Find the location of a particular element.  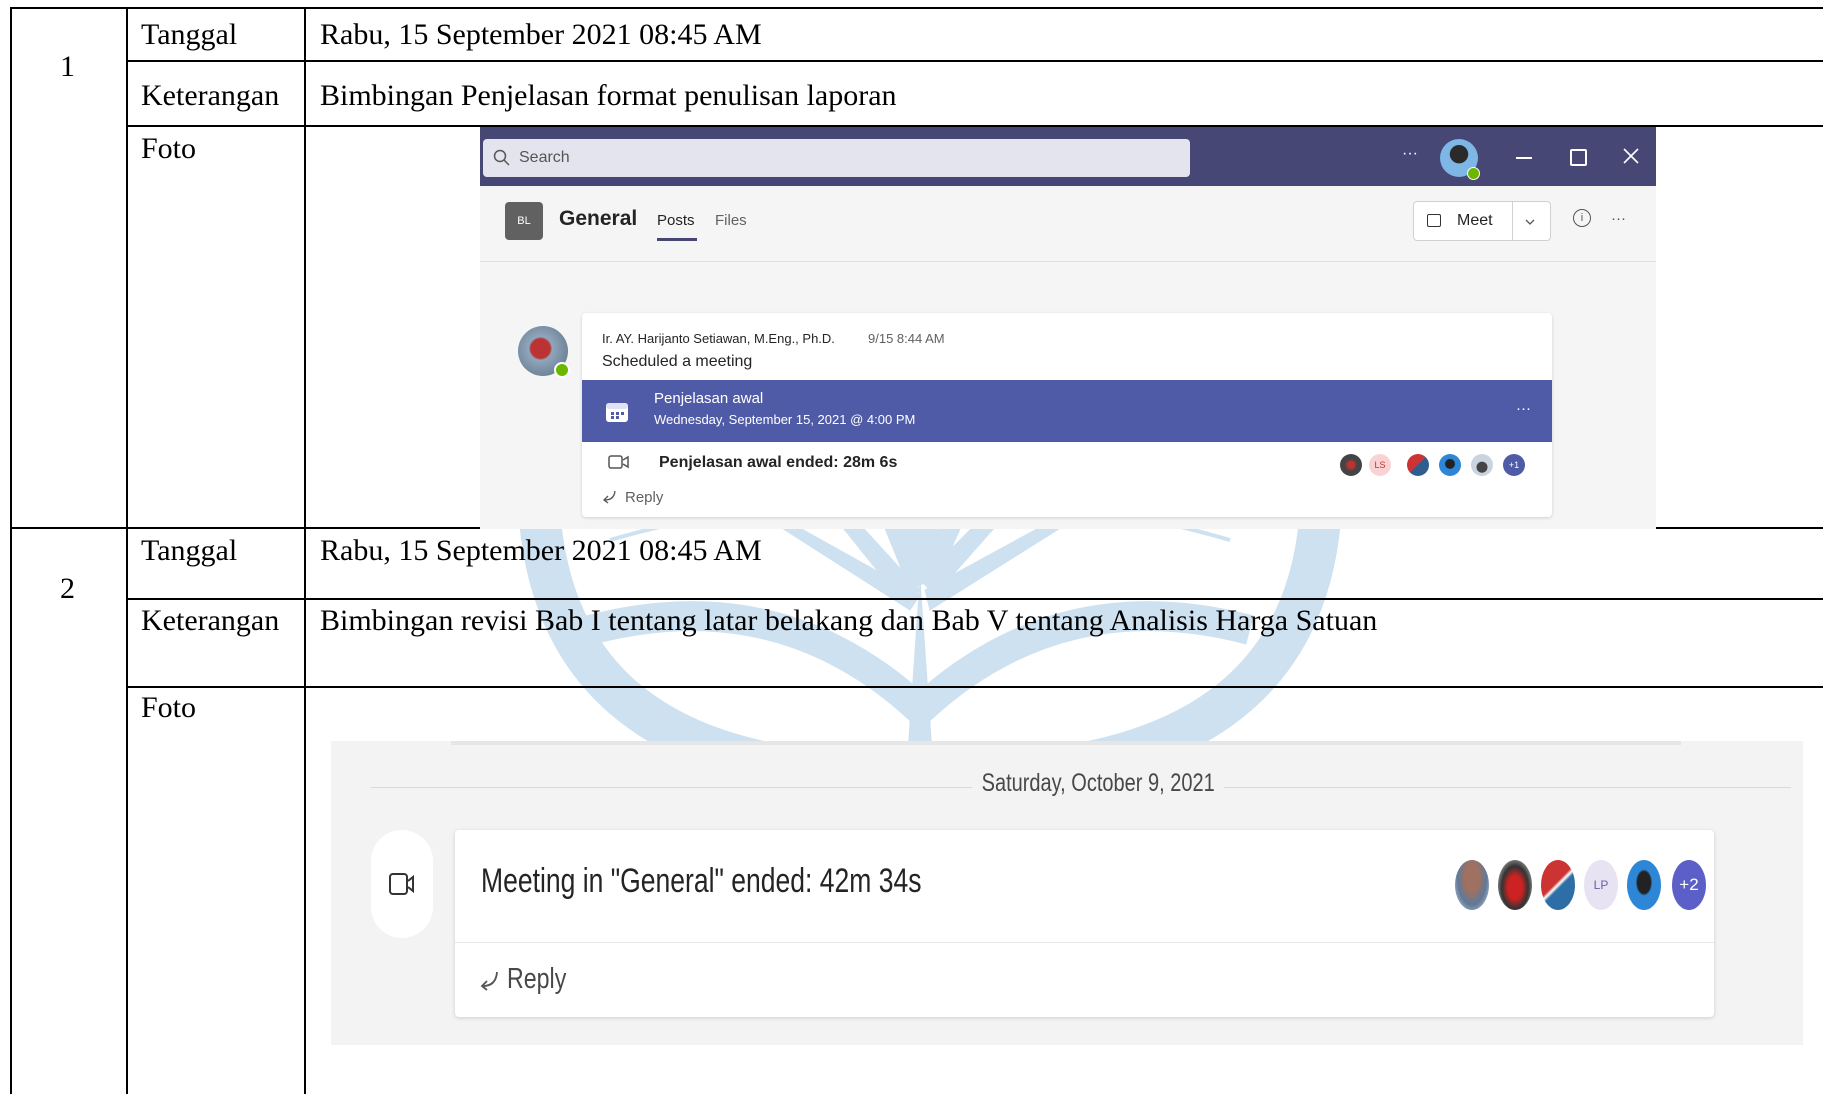

participant-more-badge: +1 is located at coordinates (1514, 465).